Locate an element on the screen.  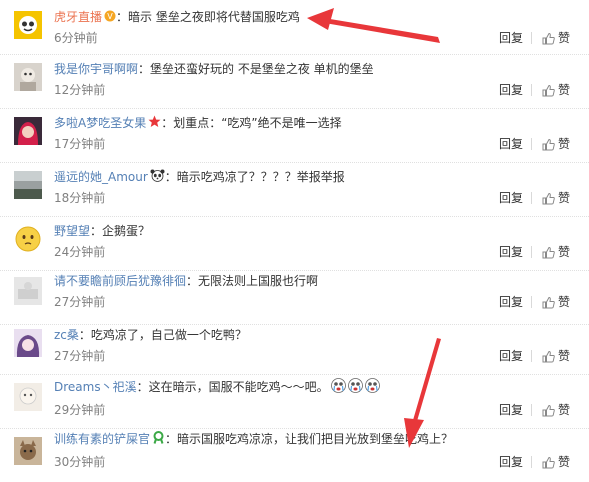
comment-row: 我是你宇哥啊啊：堡垒还蛮好玩的 不是堡垒之夜 单机的堡垒 12分钟前 回复 赞 is located at coordinates (294, 81).